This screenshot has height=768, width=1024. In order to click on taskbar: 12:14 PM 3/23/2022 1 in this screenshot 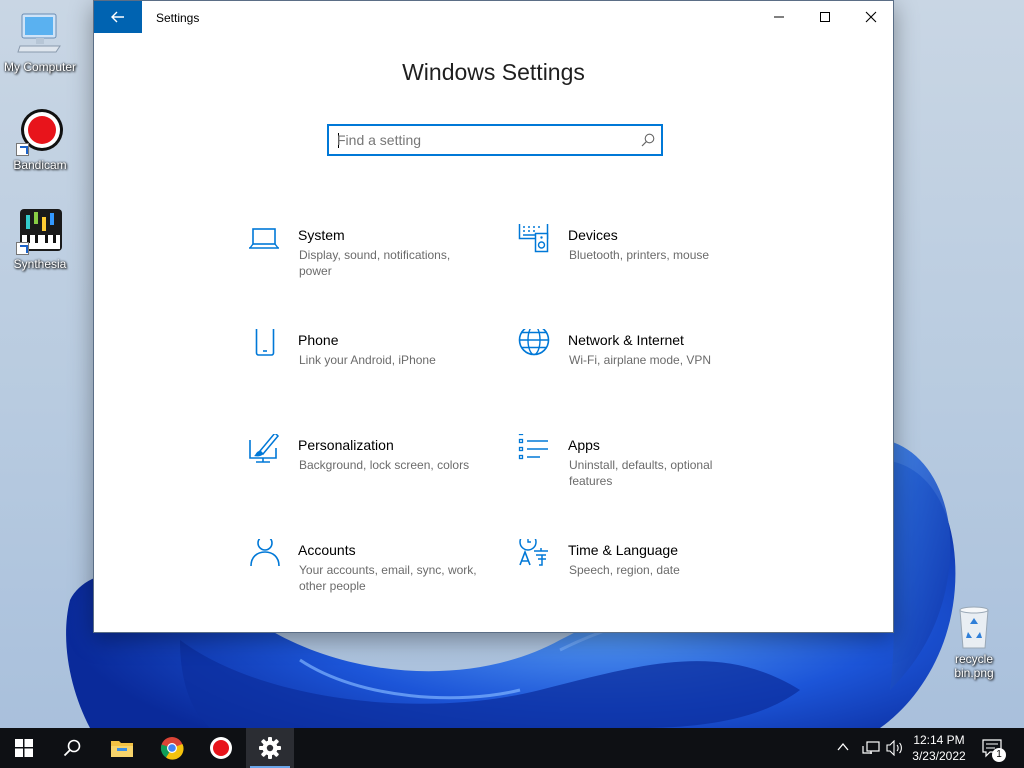, I will do `click(512, 748)`.